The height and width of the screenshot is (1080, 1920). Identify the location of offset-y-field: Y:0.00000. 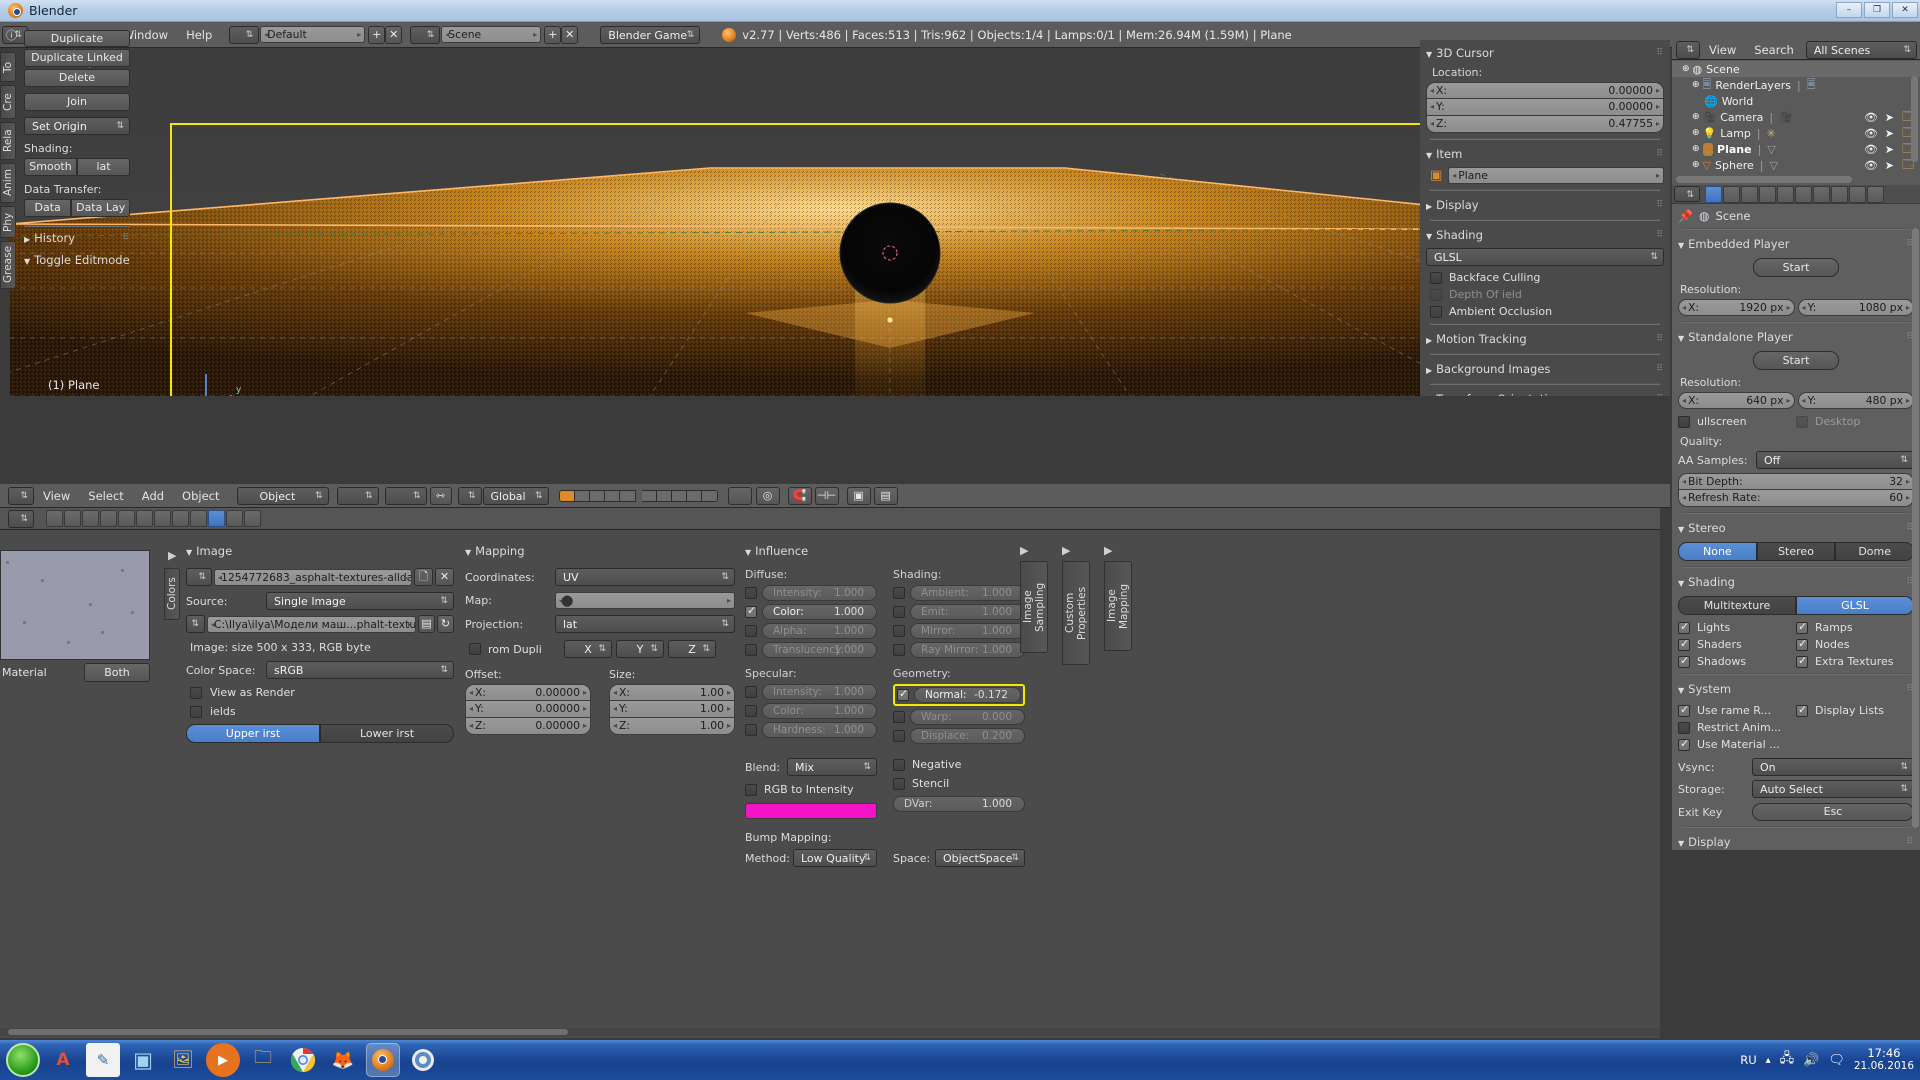
(528, 709).